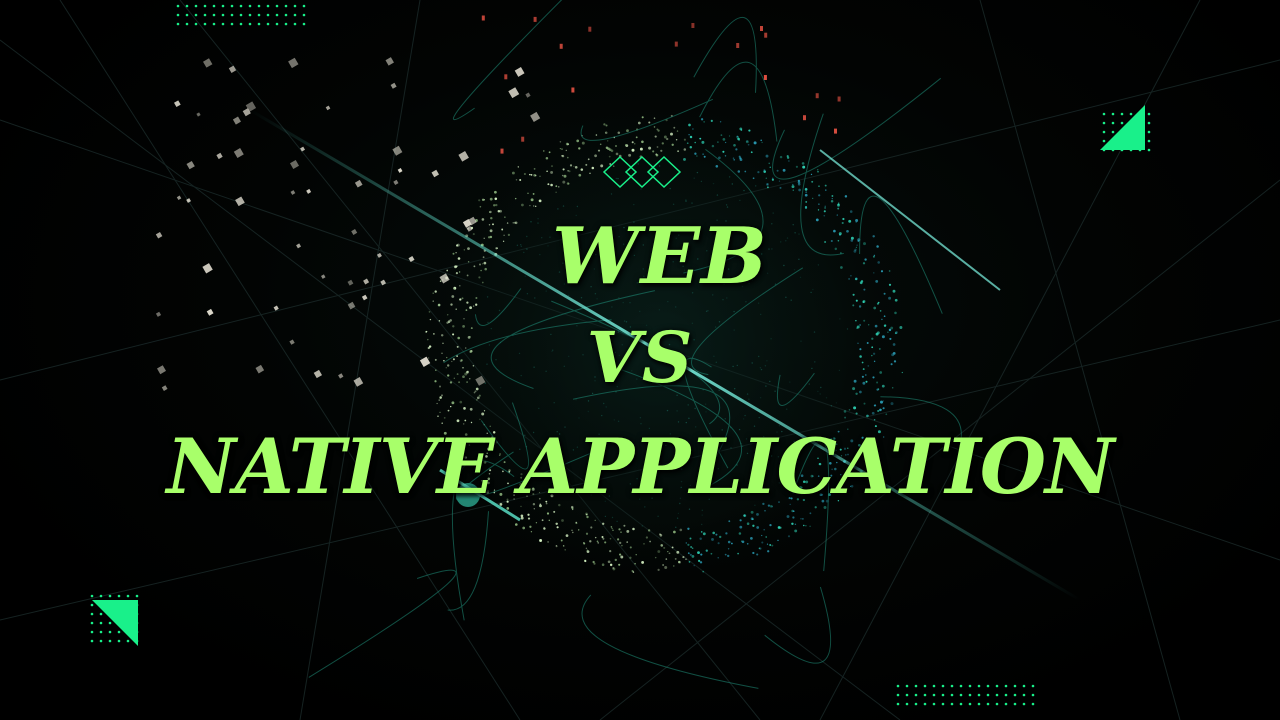 This screenshot has width=1280, height=720. What do you see at coordinates (965, 695) in the screenshot?
I see `dot-grid-bottom-right` at bounding box center [965, 695].